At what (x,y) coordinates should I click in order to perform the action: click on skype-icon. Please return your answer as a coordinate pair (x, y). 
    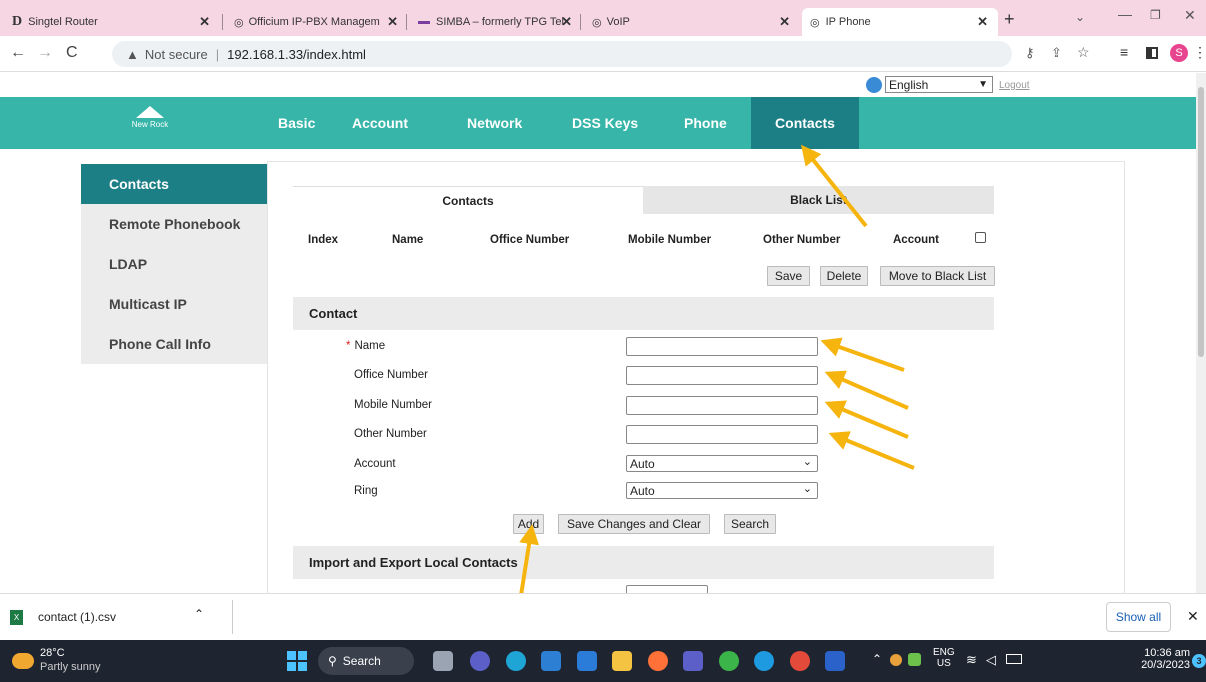
    Looking at the image, I should click on (764, 661).